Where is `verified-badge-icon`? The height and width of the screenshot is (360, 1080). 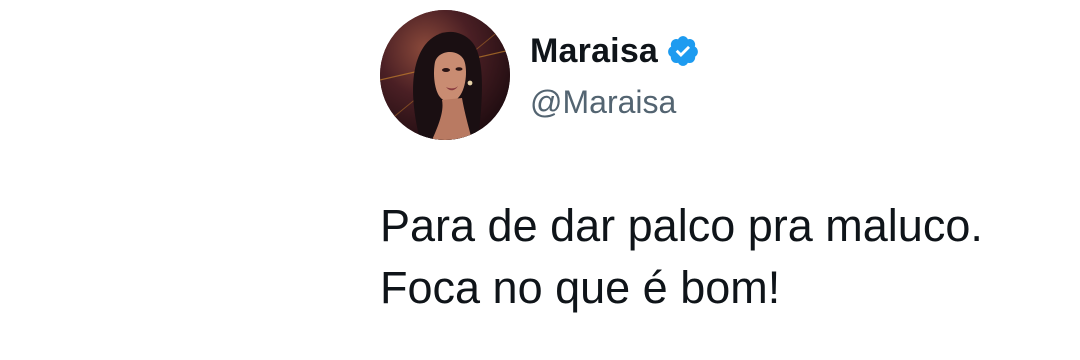
verified-badge-icon is located at coordinates (683, 51).